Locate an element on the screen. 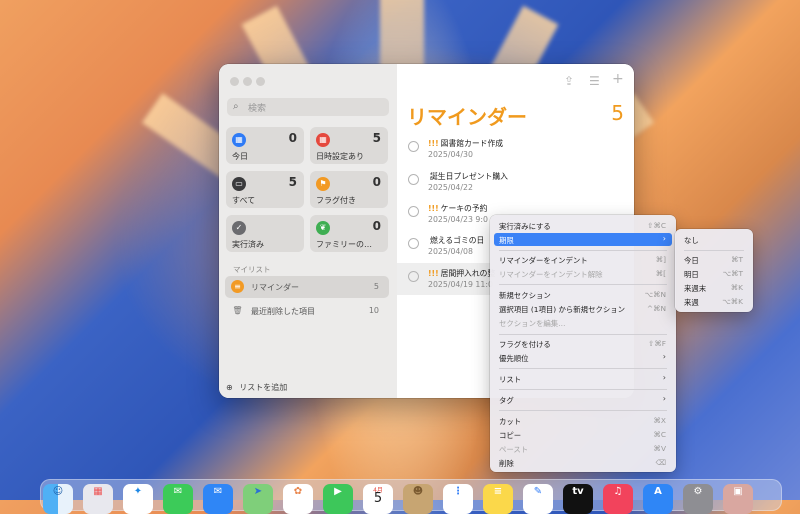 The height and width of the screenshot is (514, 800). smart-list-flagged: ⚑ 0 フラグ付き is located at coordinates (349, 189).